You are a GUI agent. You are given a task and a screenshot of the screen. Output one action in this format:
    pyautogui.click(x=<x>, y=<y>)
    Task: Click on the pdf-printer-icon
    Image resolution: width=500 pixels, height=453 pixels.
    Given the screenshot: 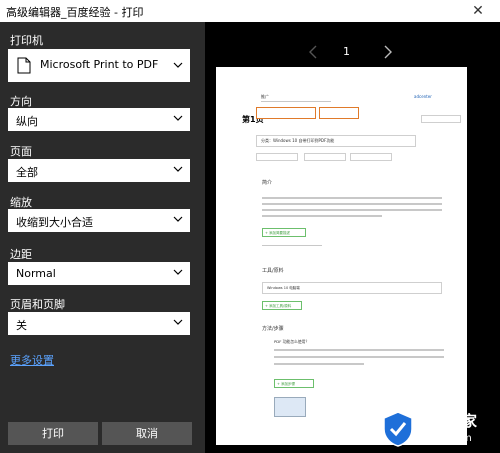 What is the action you would take?
    pyautogui.click(x=24, y=65)
    